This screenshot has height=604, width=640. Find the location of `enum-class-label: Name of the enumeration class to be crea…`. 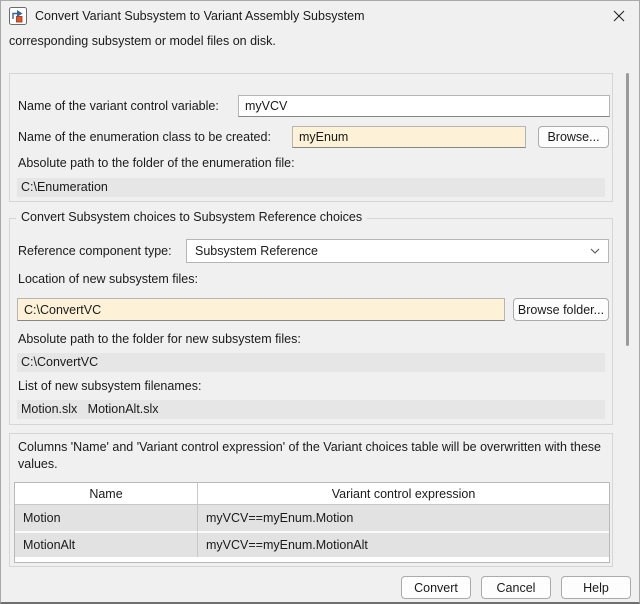

enum-class-label: Name of the enumeration class to be crea… is located at coordinates (144, 137).